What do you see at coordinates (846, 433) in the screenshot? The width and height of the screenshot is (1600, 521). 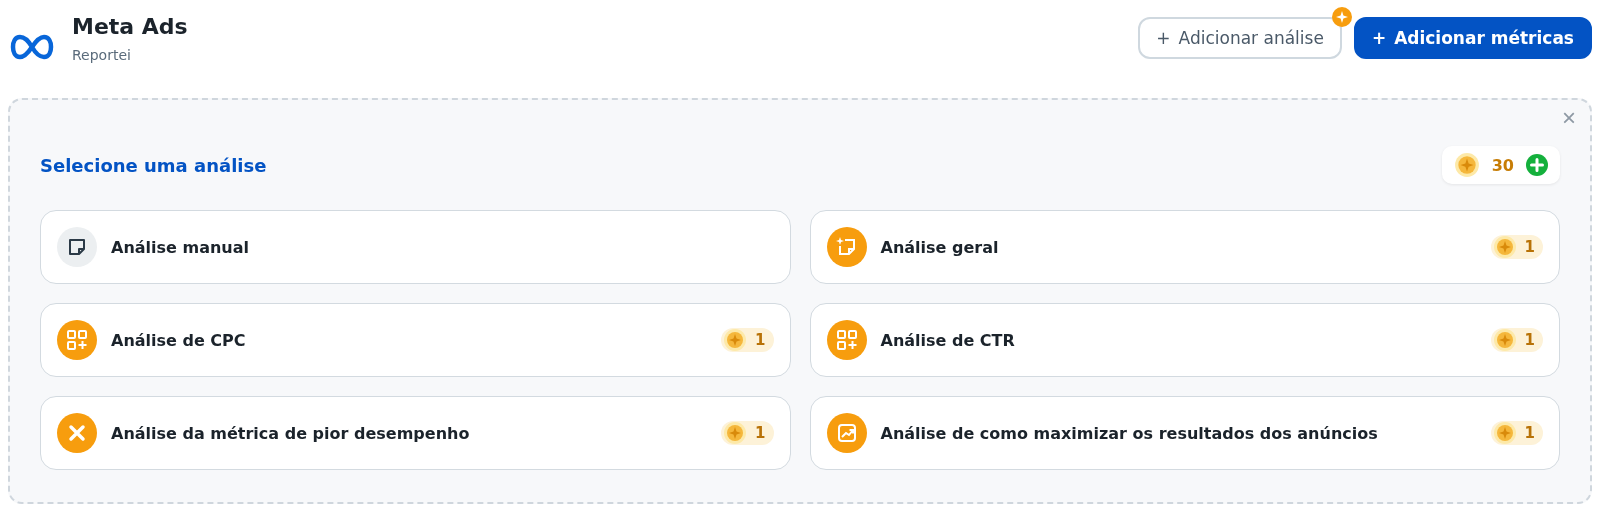 I see `trend-chart-icon` at bounding box center [846, 433].